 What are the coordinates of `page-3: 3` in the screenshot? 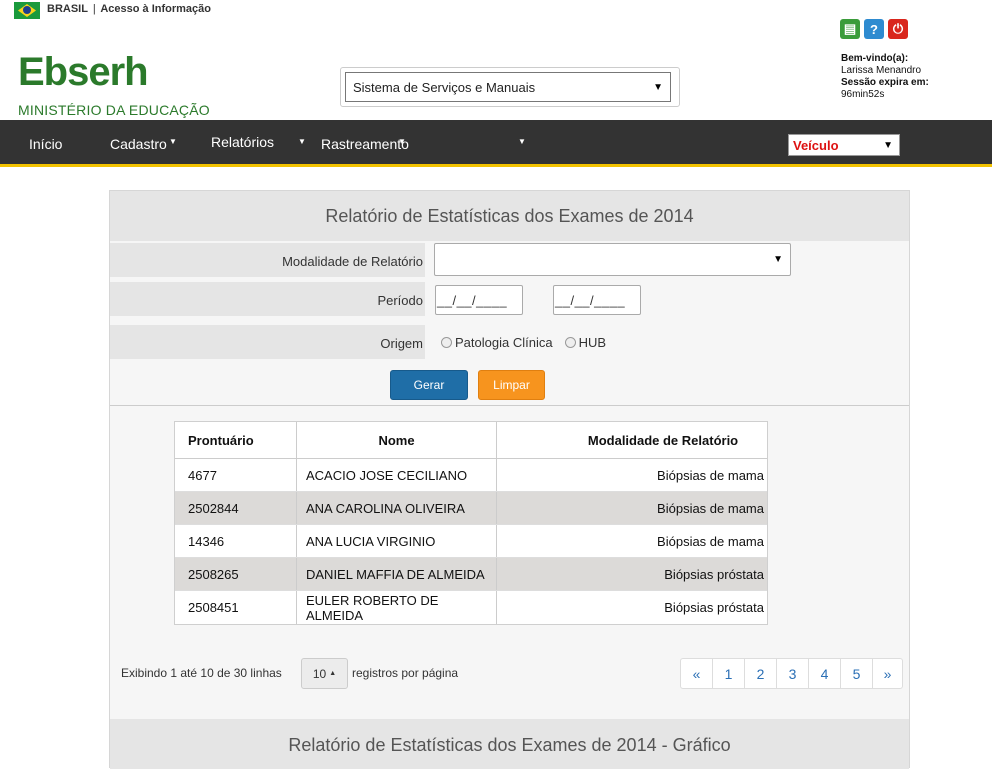 It's located at (793, 673).